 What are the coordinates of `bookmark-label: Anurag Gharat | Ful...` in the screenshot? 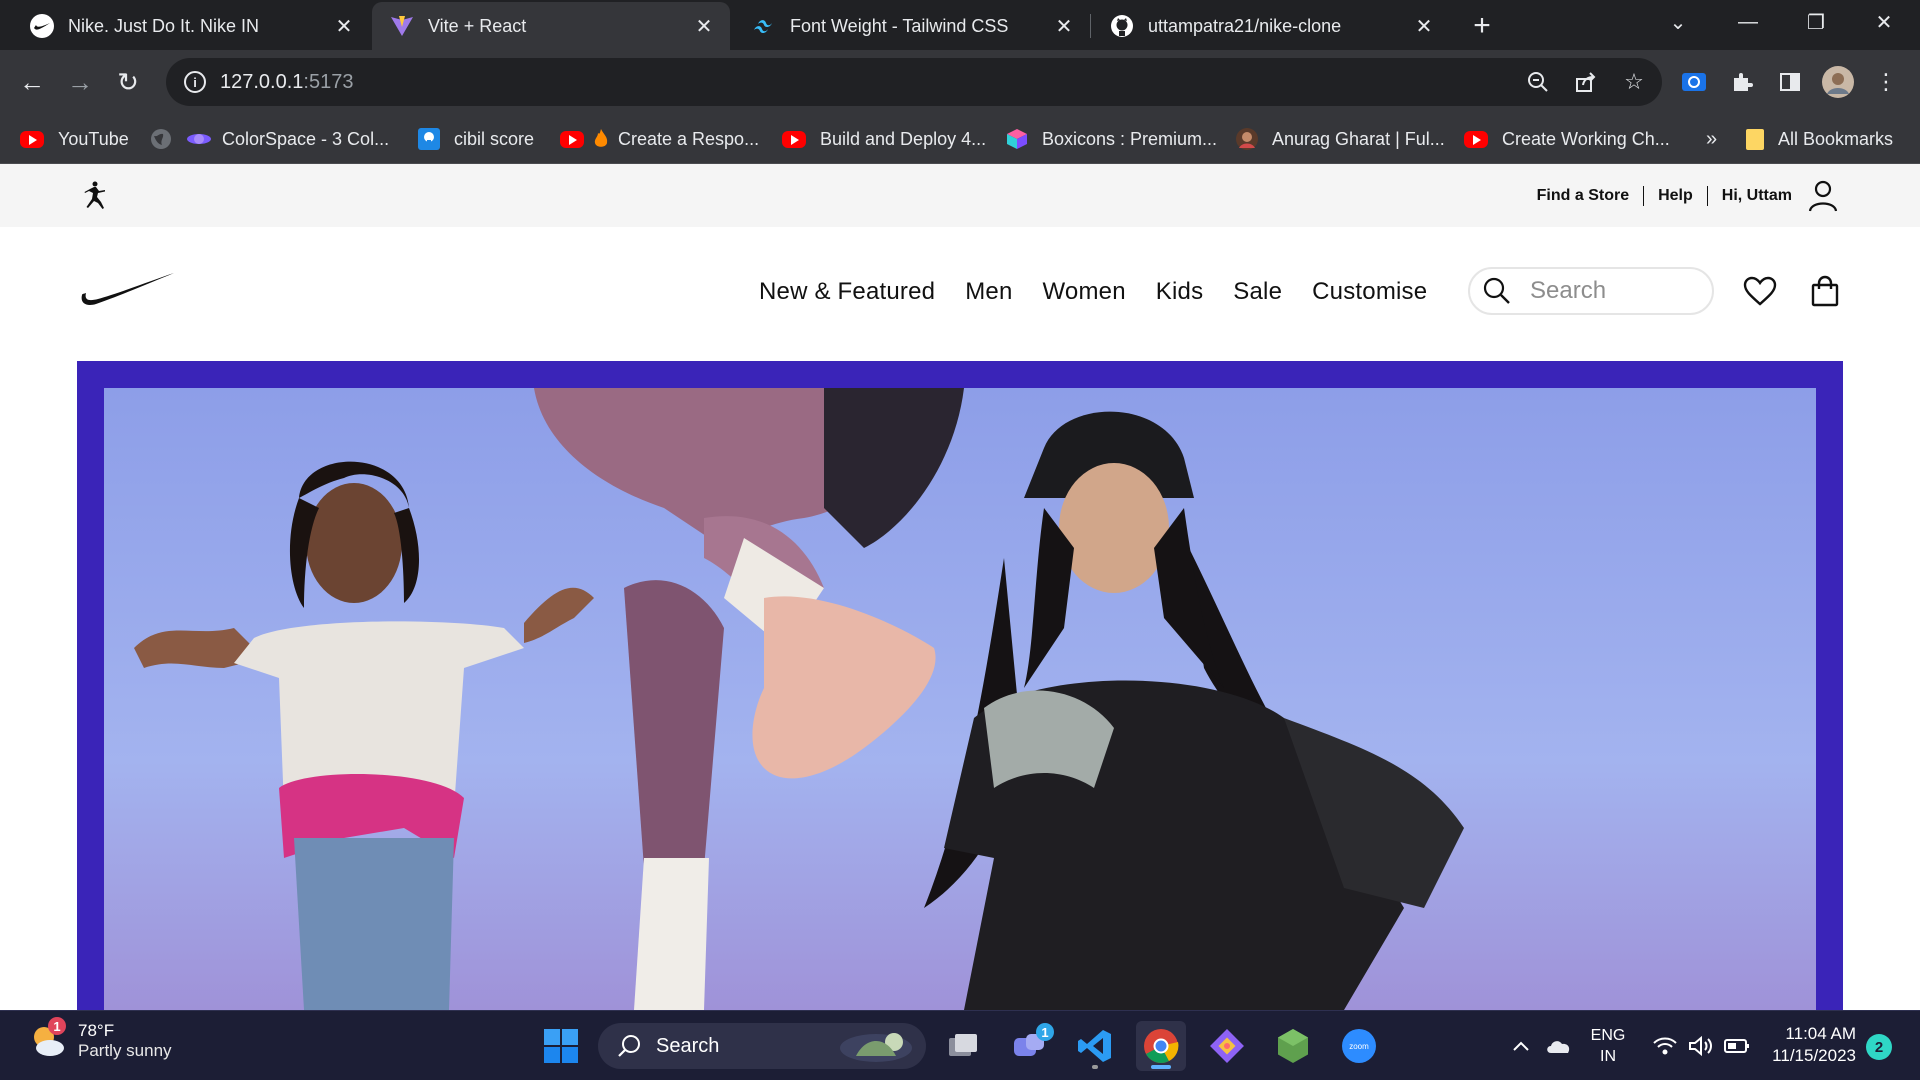 It's located at (1358, 138).